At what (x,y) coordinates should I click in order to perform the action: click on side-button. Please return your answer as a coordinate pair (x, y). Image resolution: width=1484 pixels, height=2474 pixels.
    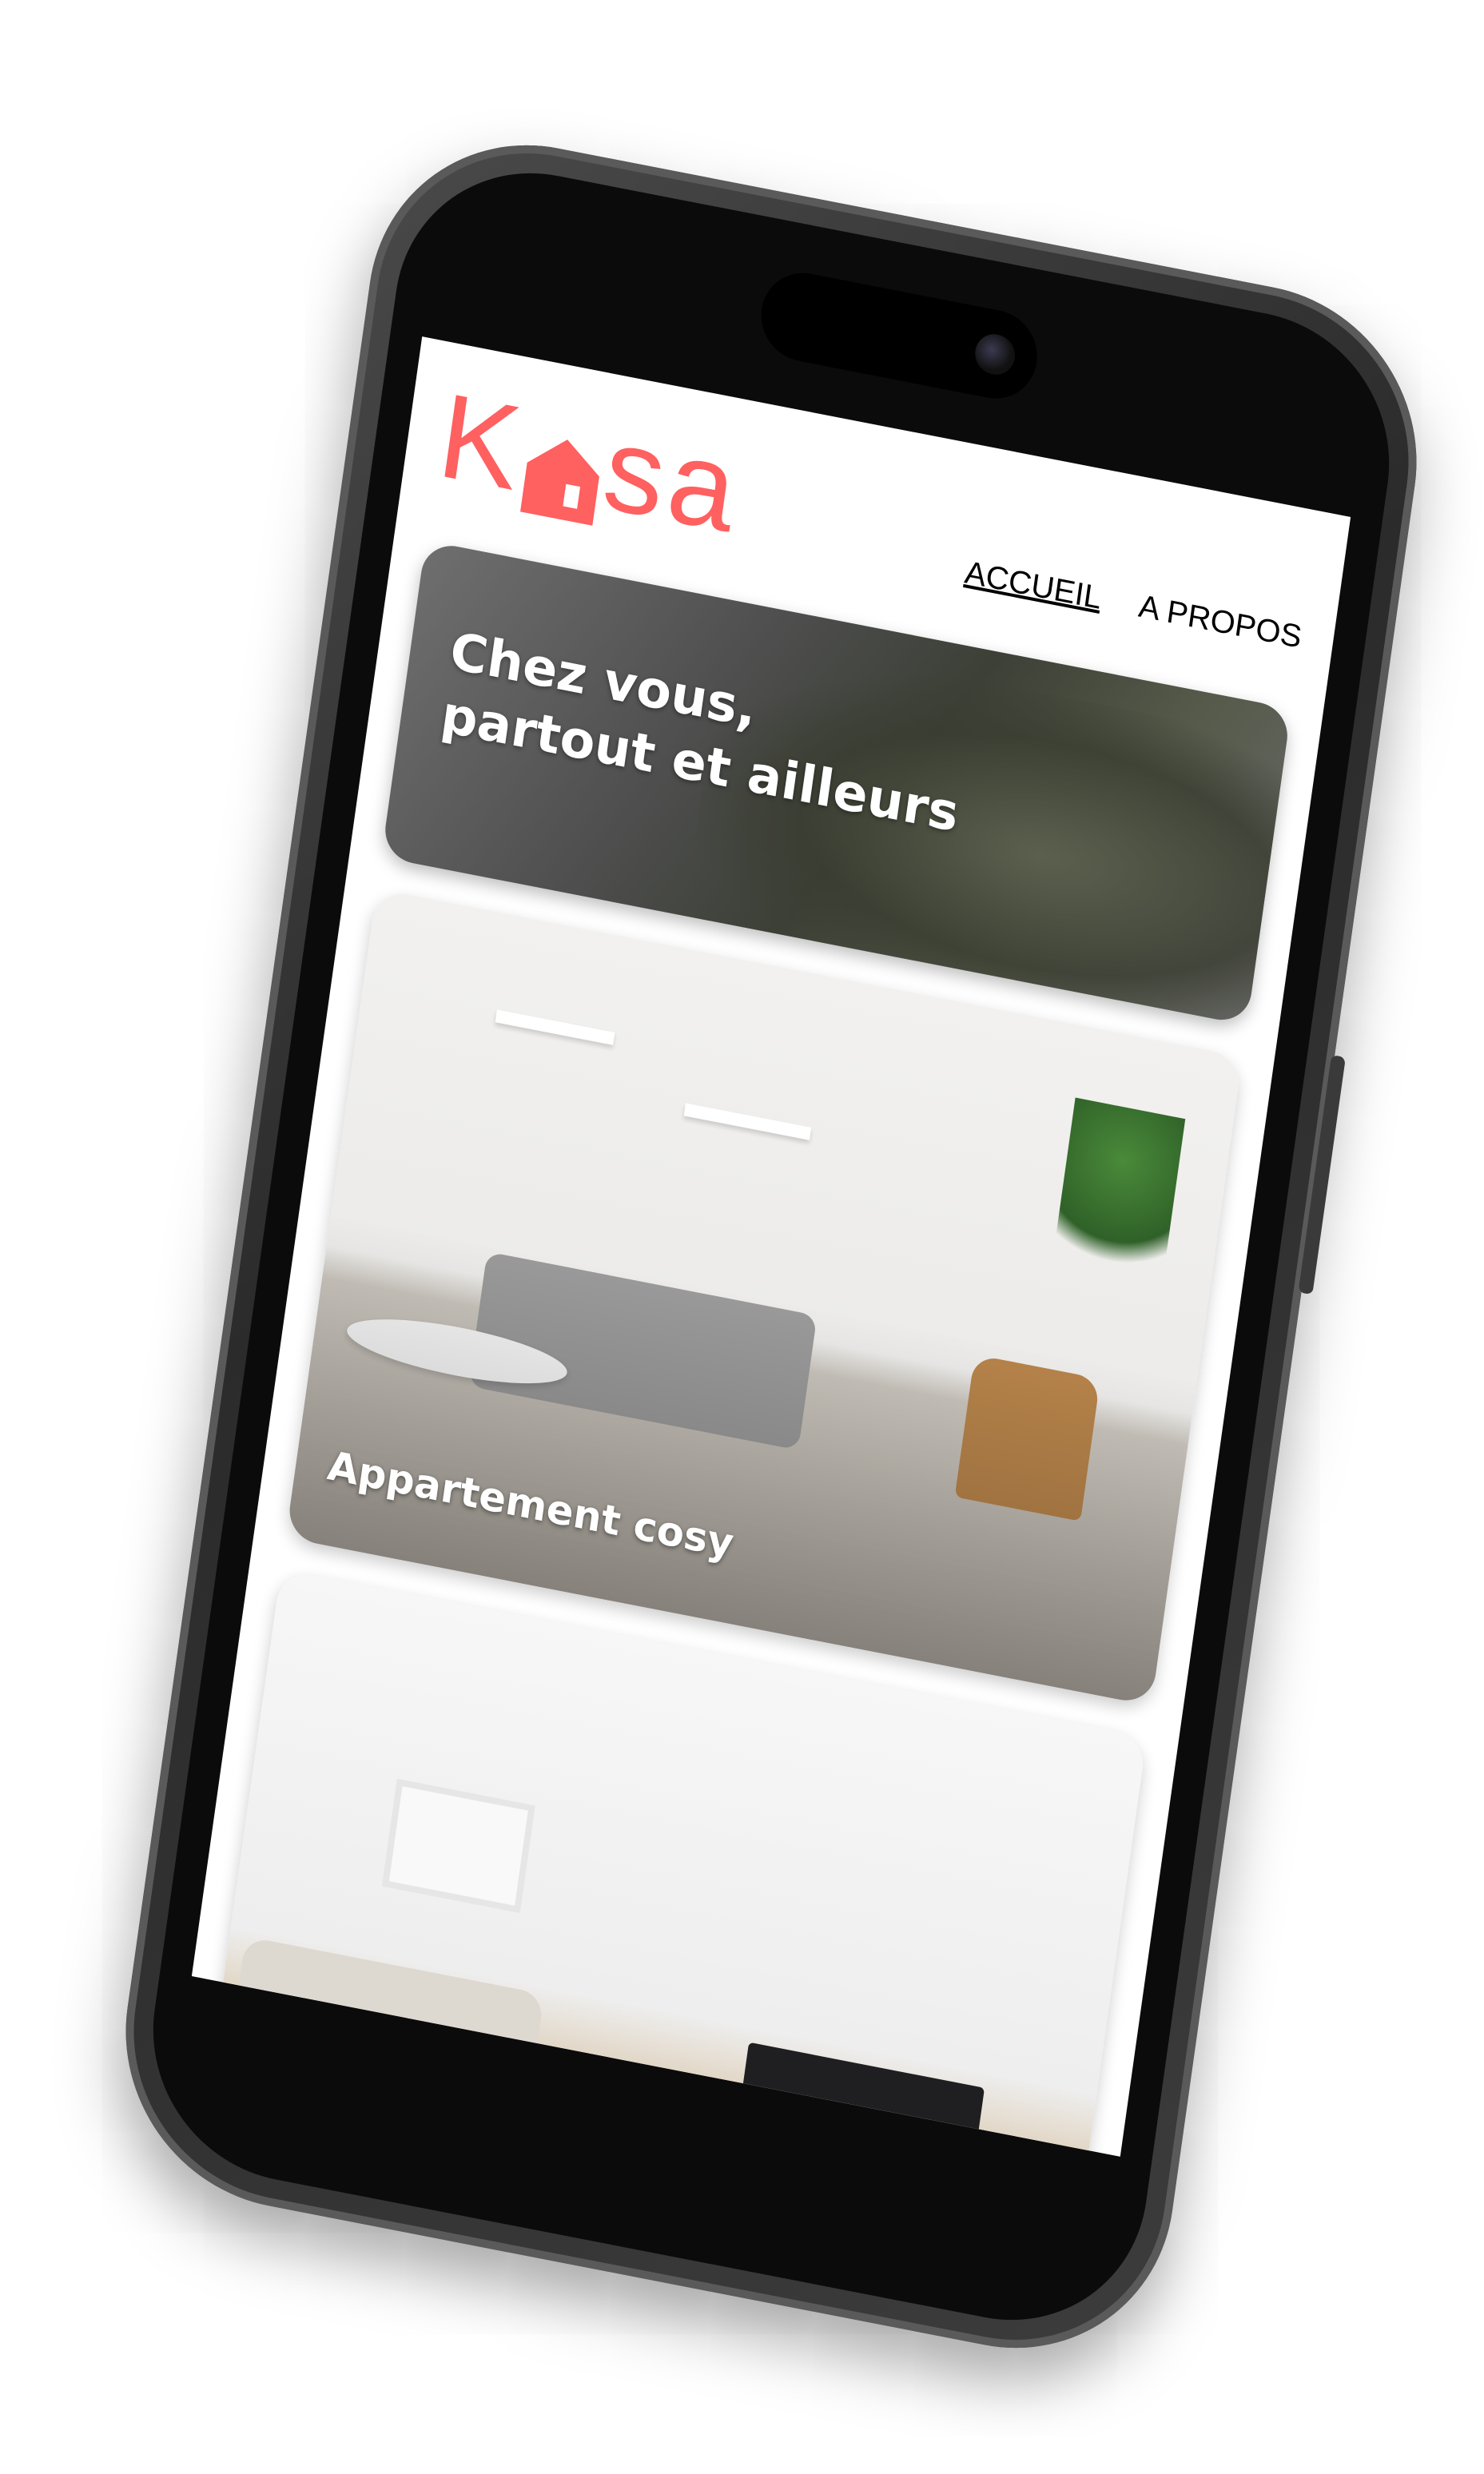
    Looking at the image, I should click on (1322, 1174).